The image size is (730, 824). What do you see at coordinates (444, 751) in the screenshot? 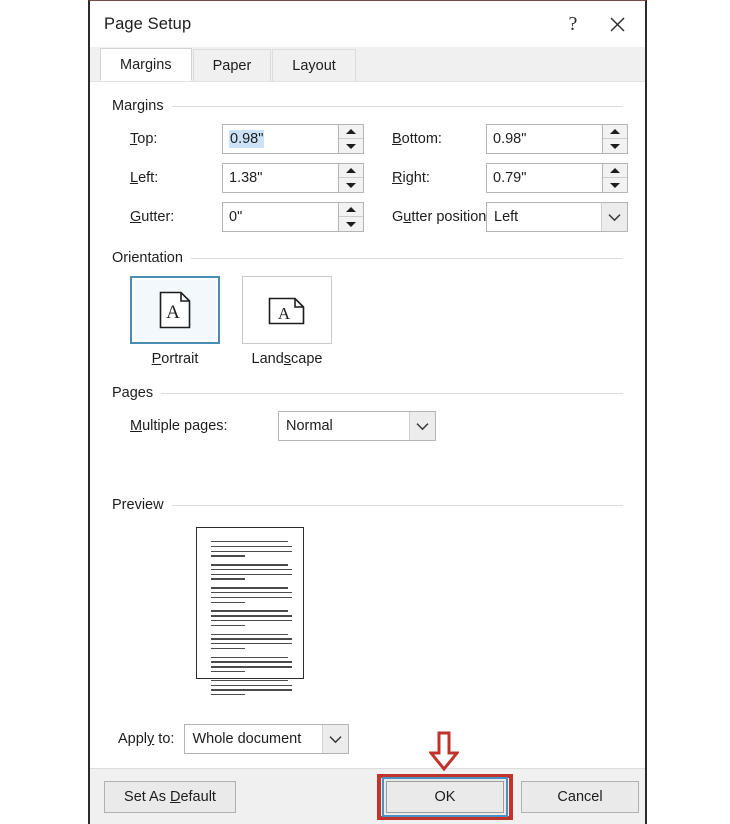
I see `red-down-arrow-annotation` at bounding box center [444, 751].